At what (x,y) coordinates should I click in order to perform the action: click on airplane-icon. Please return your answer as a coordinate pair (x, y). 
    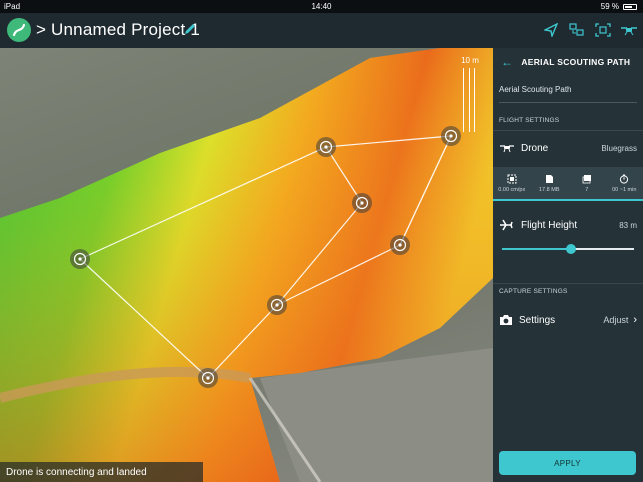
    Looking at the image, I should click on (506, 225).